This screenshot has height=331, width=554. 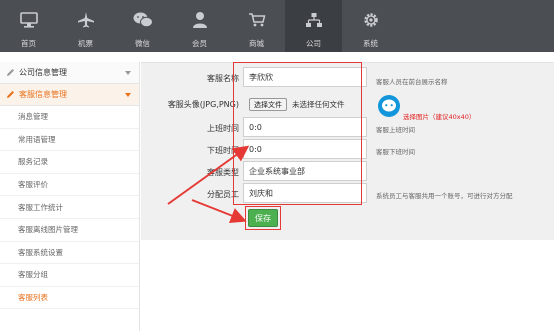 I want to click on sidebar-group-service-info: 客服信息管理, so click(x=69, y=95).